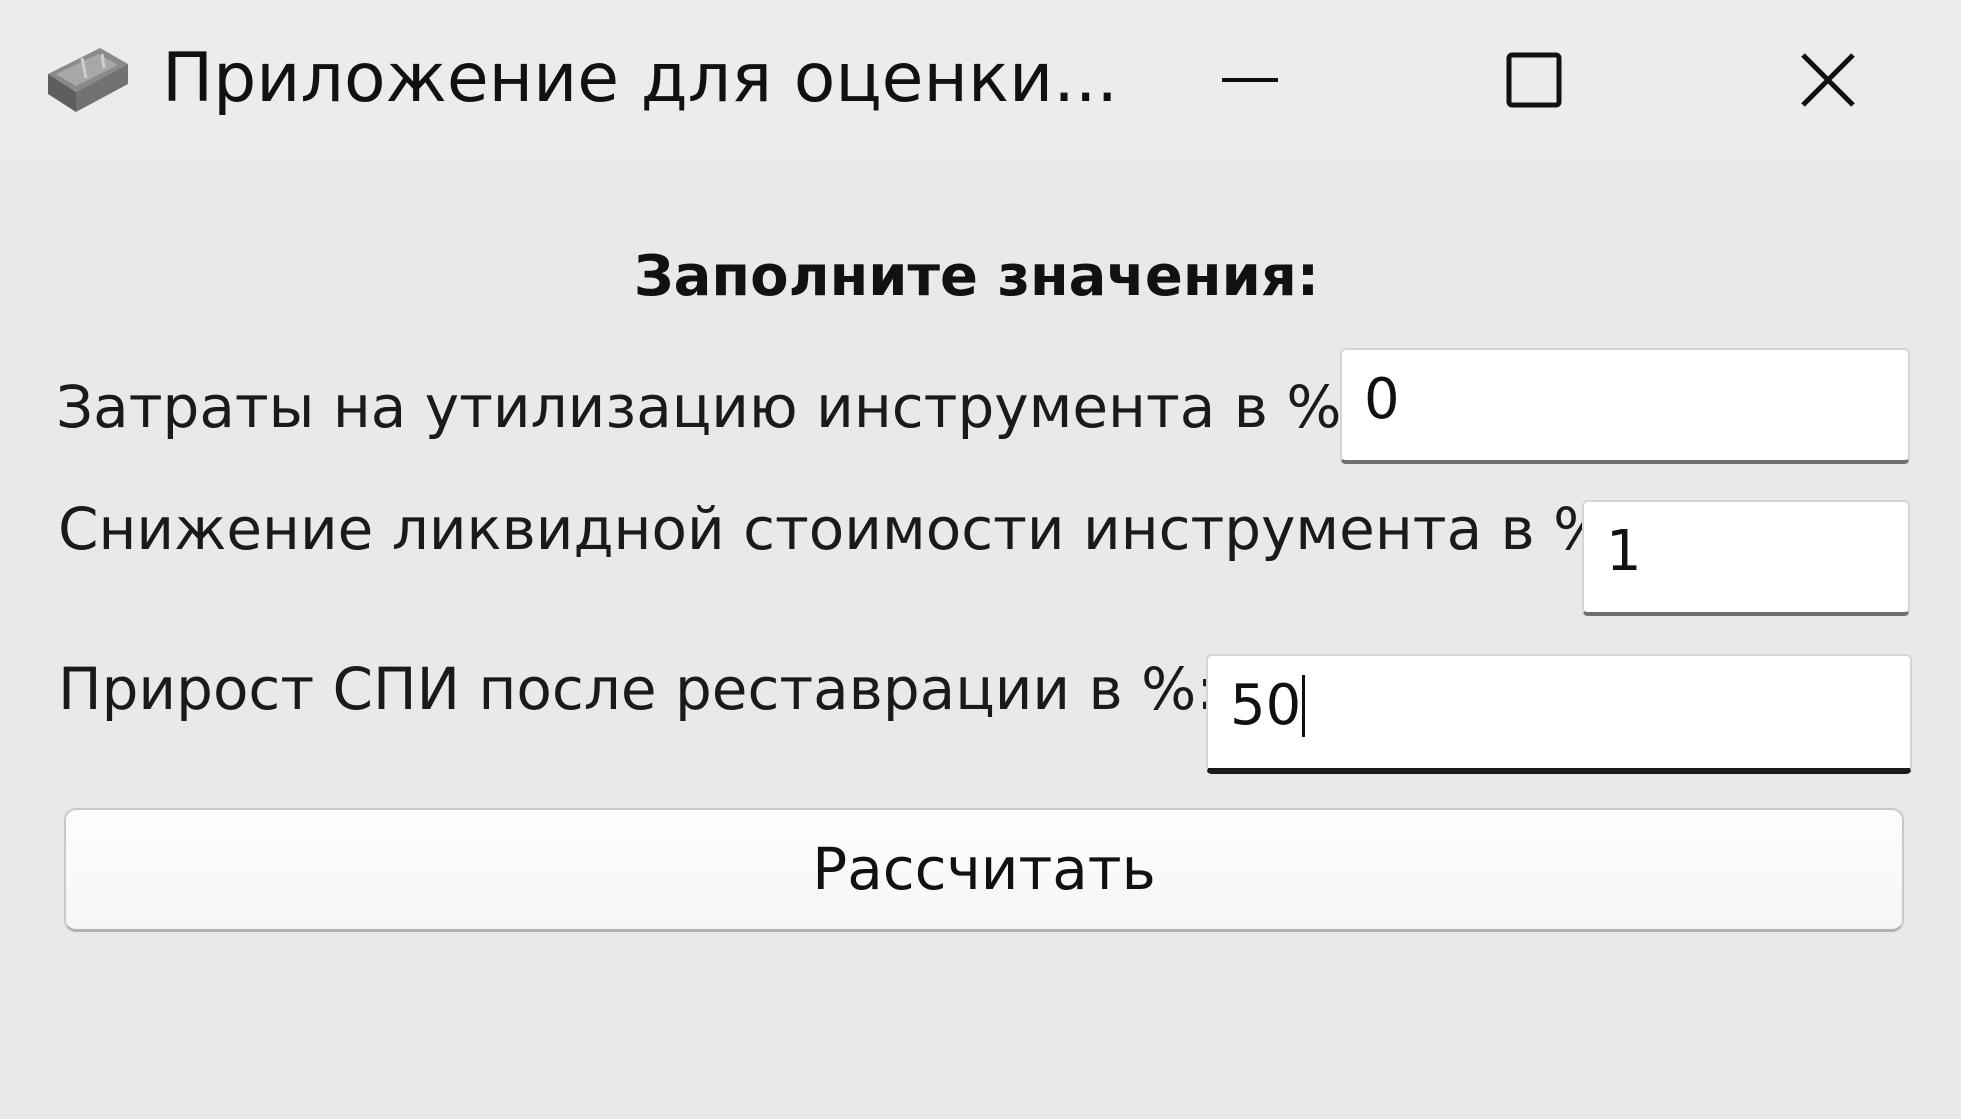  Describe the element at coordinates (90, 77) in the screenshot. I see `app-icon` at that location.